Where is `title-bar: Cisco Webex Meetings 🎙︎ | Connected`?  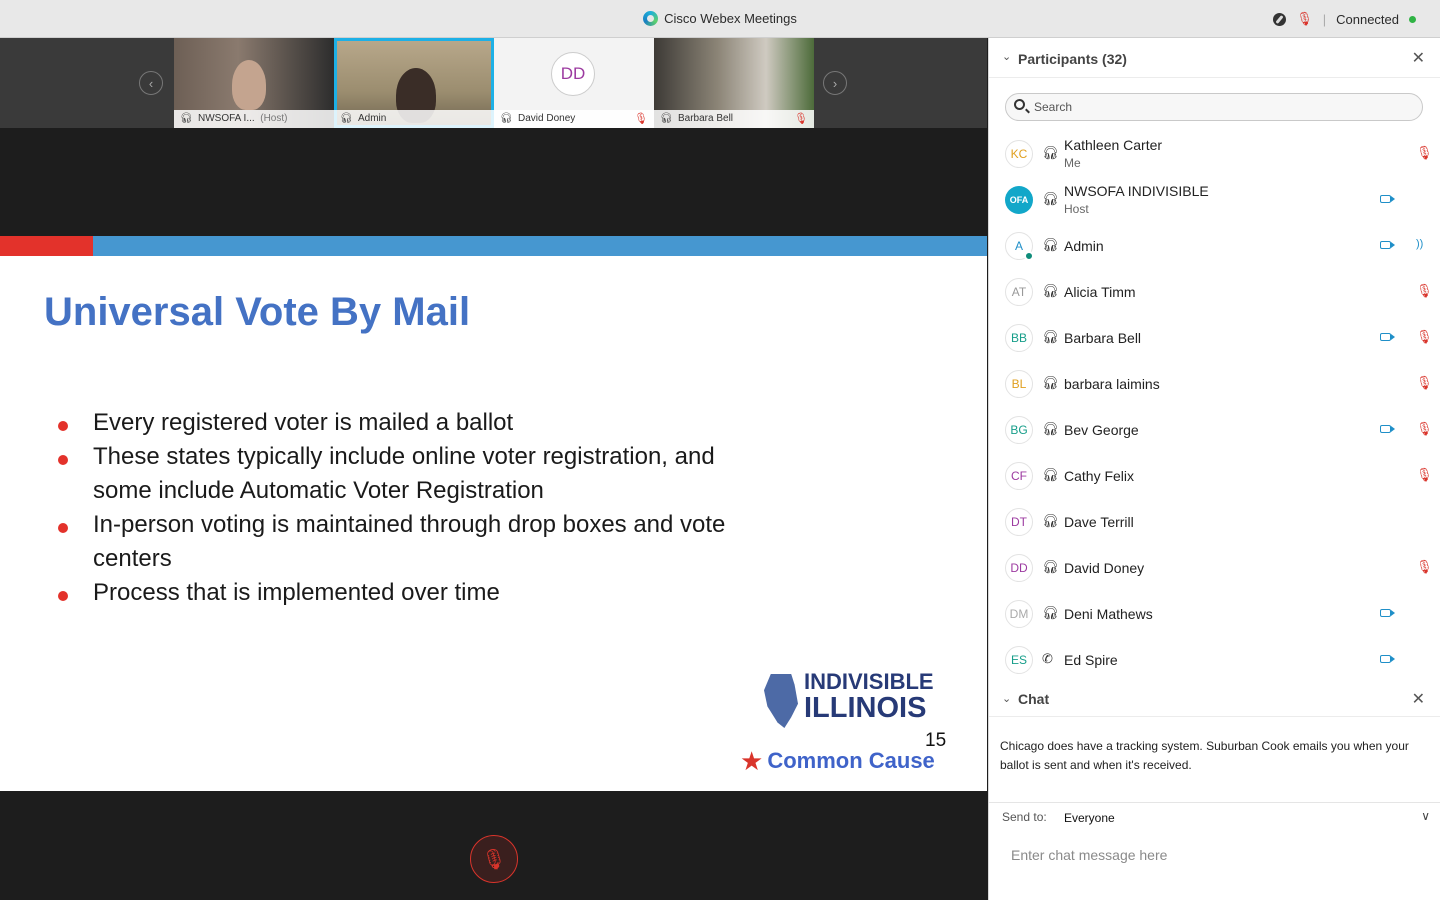 title-bar: Cisco Webex Meetings 🎙︎ | Connected is located at coordinates (720, 19).